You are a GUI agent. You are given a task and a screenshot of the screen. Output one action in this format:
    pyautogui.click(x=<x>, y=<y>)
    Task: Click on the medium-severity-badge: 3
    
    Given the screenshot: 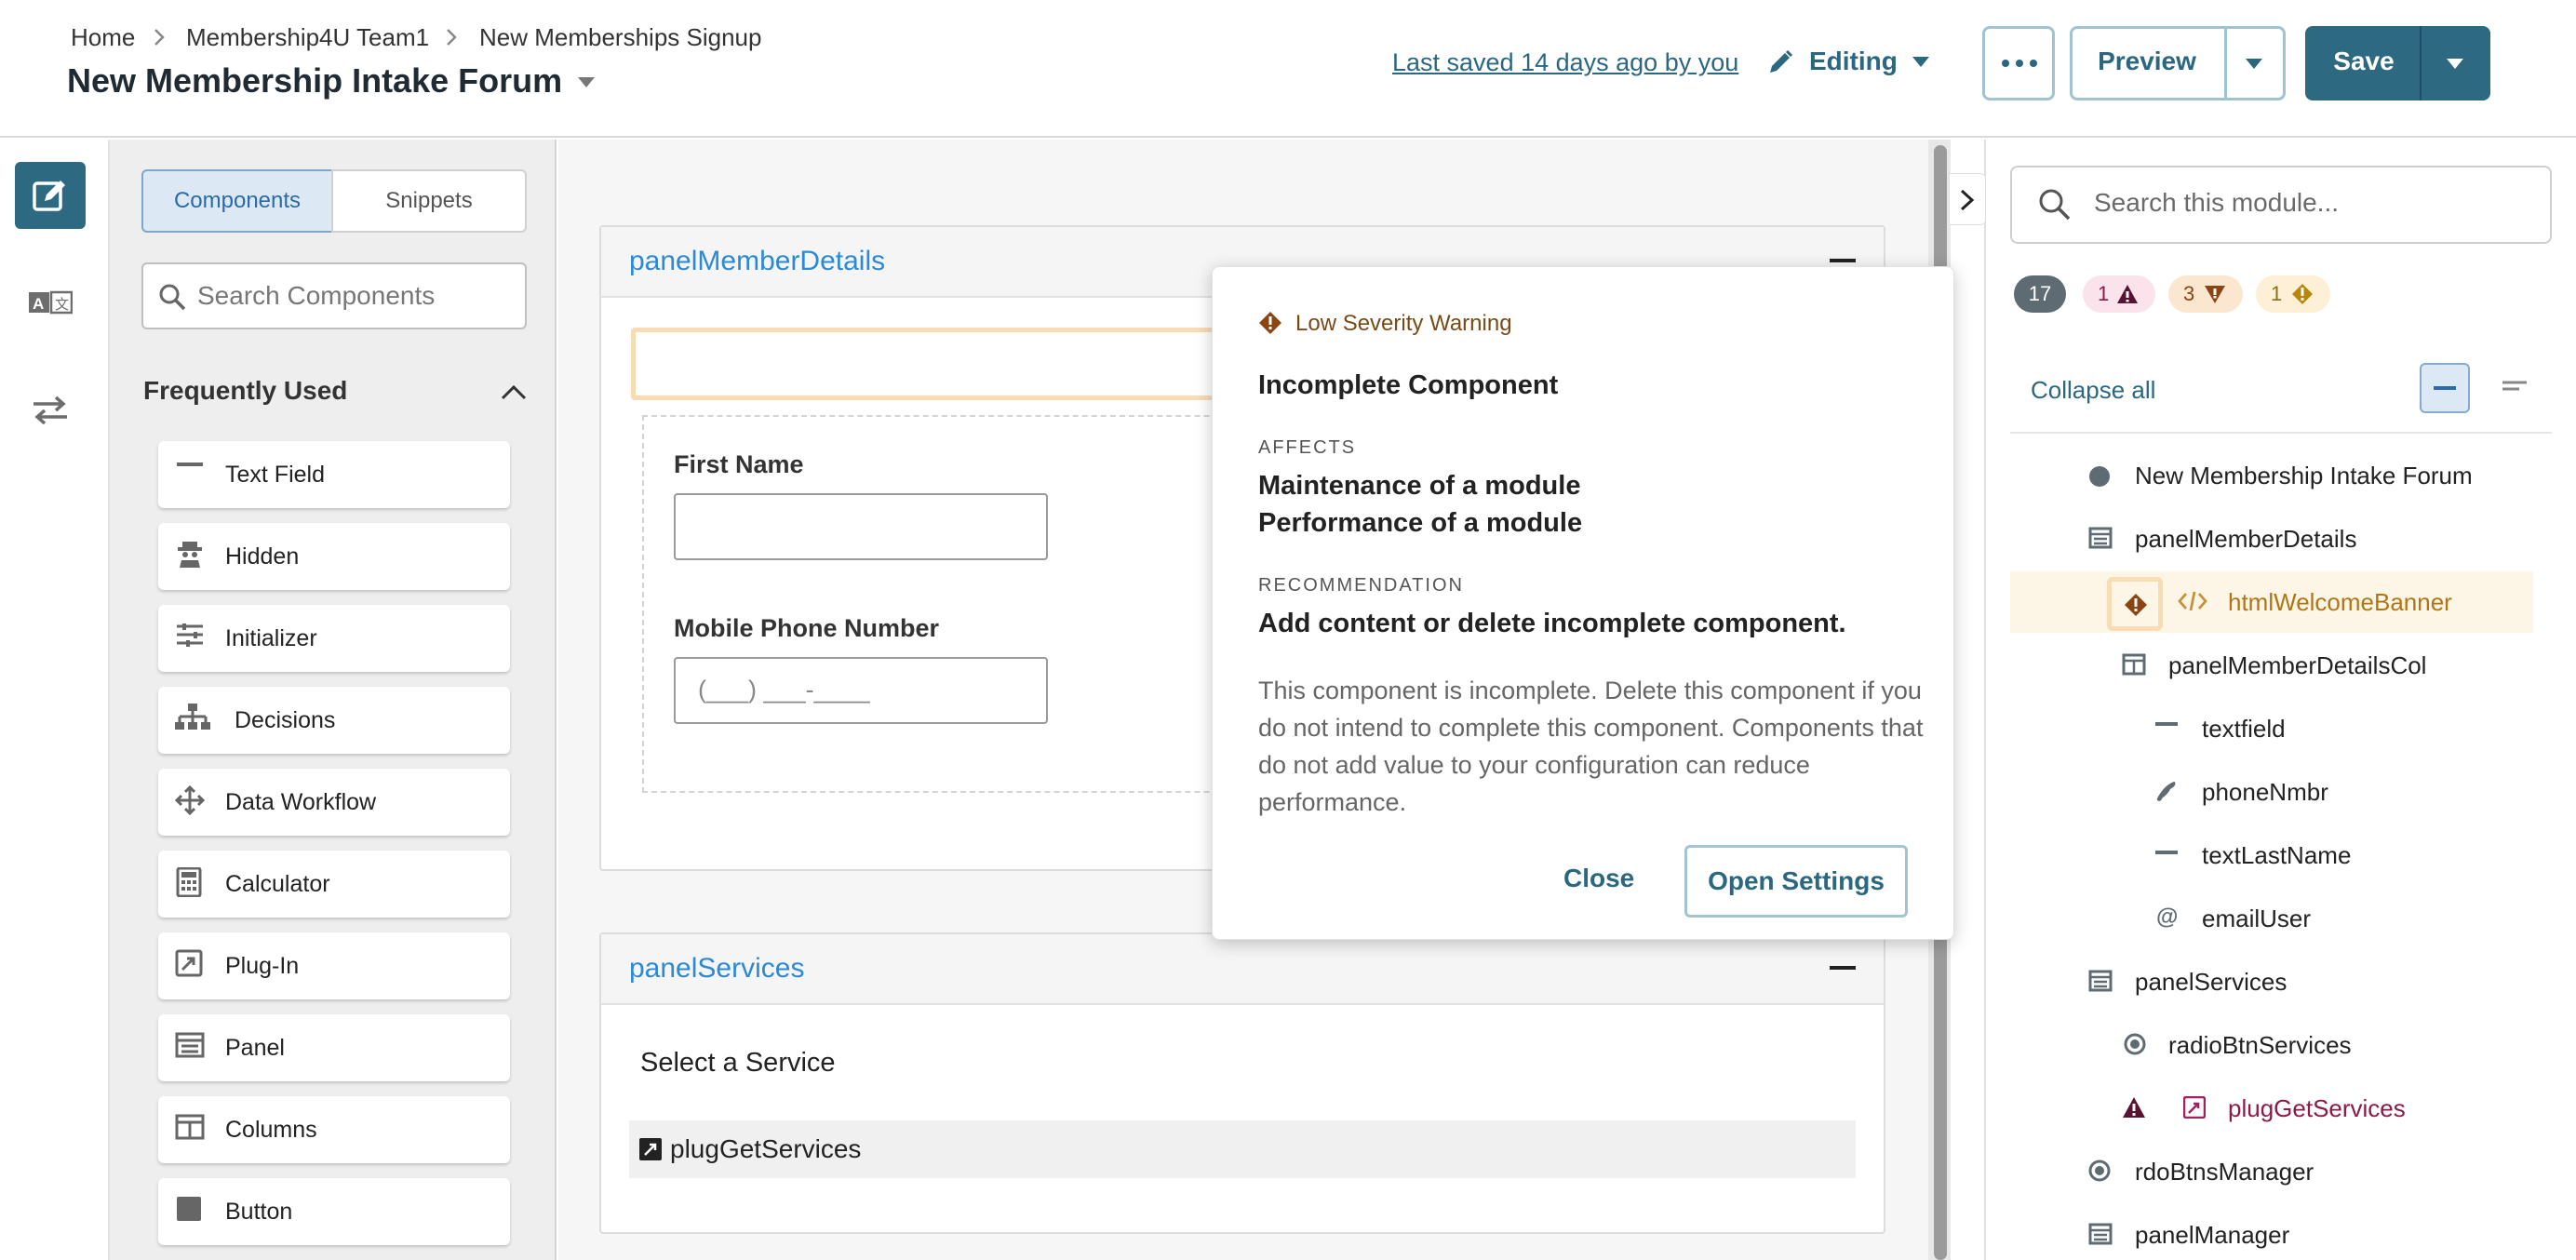 What is the action you would take?
    pyautogui.click(x=2205, y=294)
    